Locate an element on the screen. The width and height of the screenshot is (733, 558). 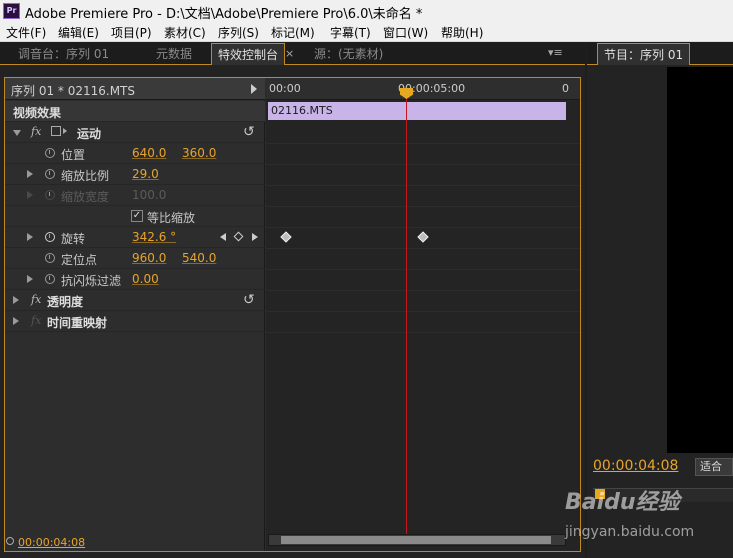
uniform-scale-row: ✓ 等比缩放 is located at coordinates (135, 216).